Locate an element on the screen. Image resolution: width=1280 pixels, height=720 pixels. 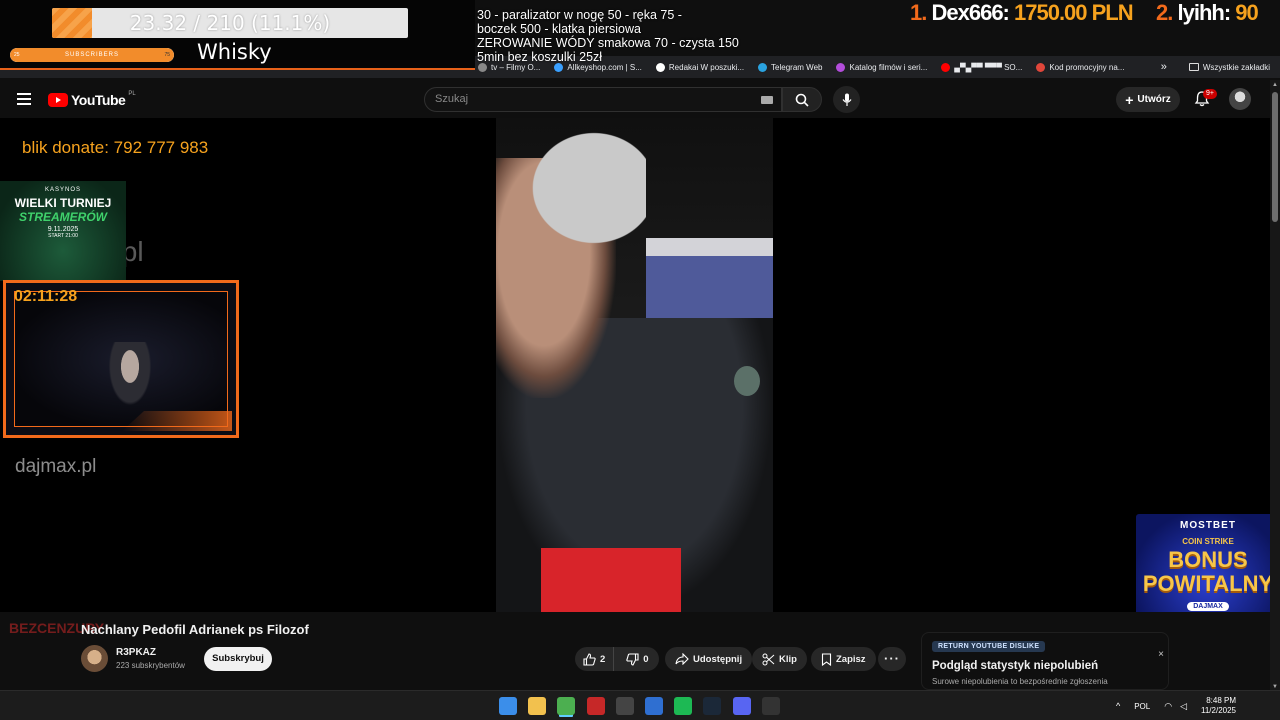
account-avatar is located at coordinates (1240, 99).